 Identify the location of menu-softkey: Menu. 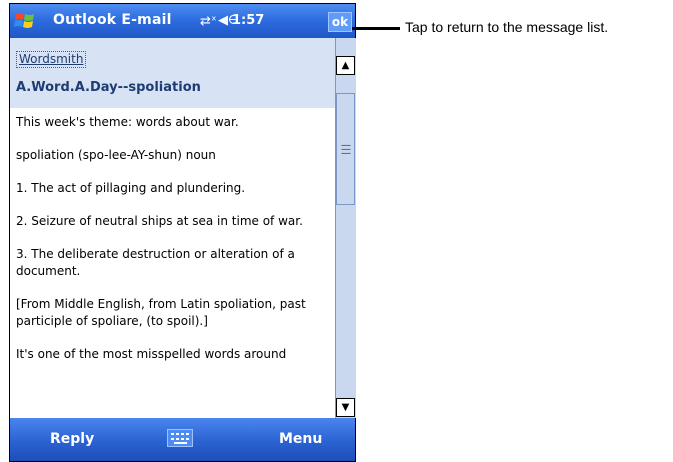
(300, 439).